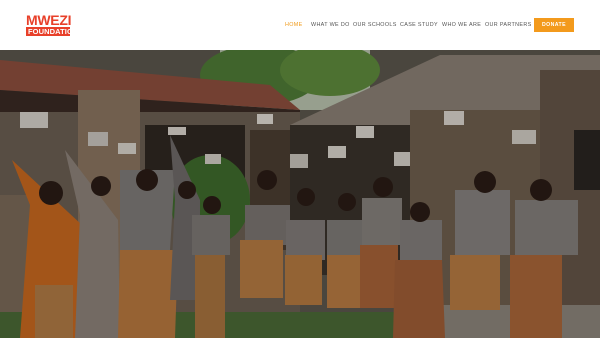 The width and height of the screenshot is (600, 338). What do you see at coordinates (330, 25) in the screenshot?
I see `nav-item-what-we-do: WHAT WE DO` at bounding box center [330, 25].